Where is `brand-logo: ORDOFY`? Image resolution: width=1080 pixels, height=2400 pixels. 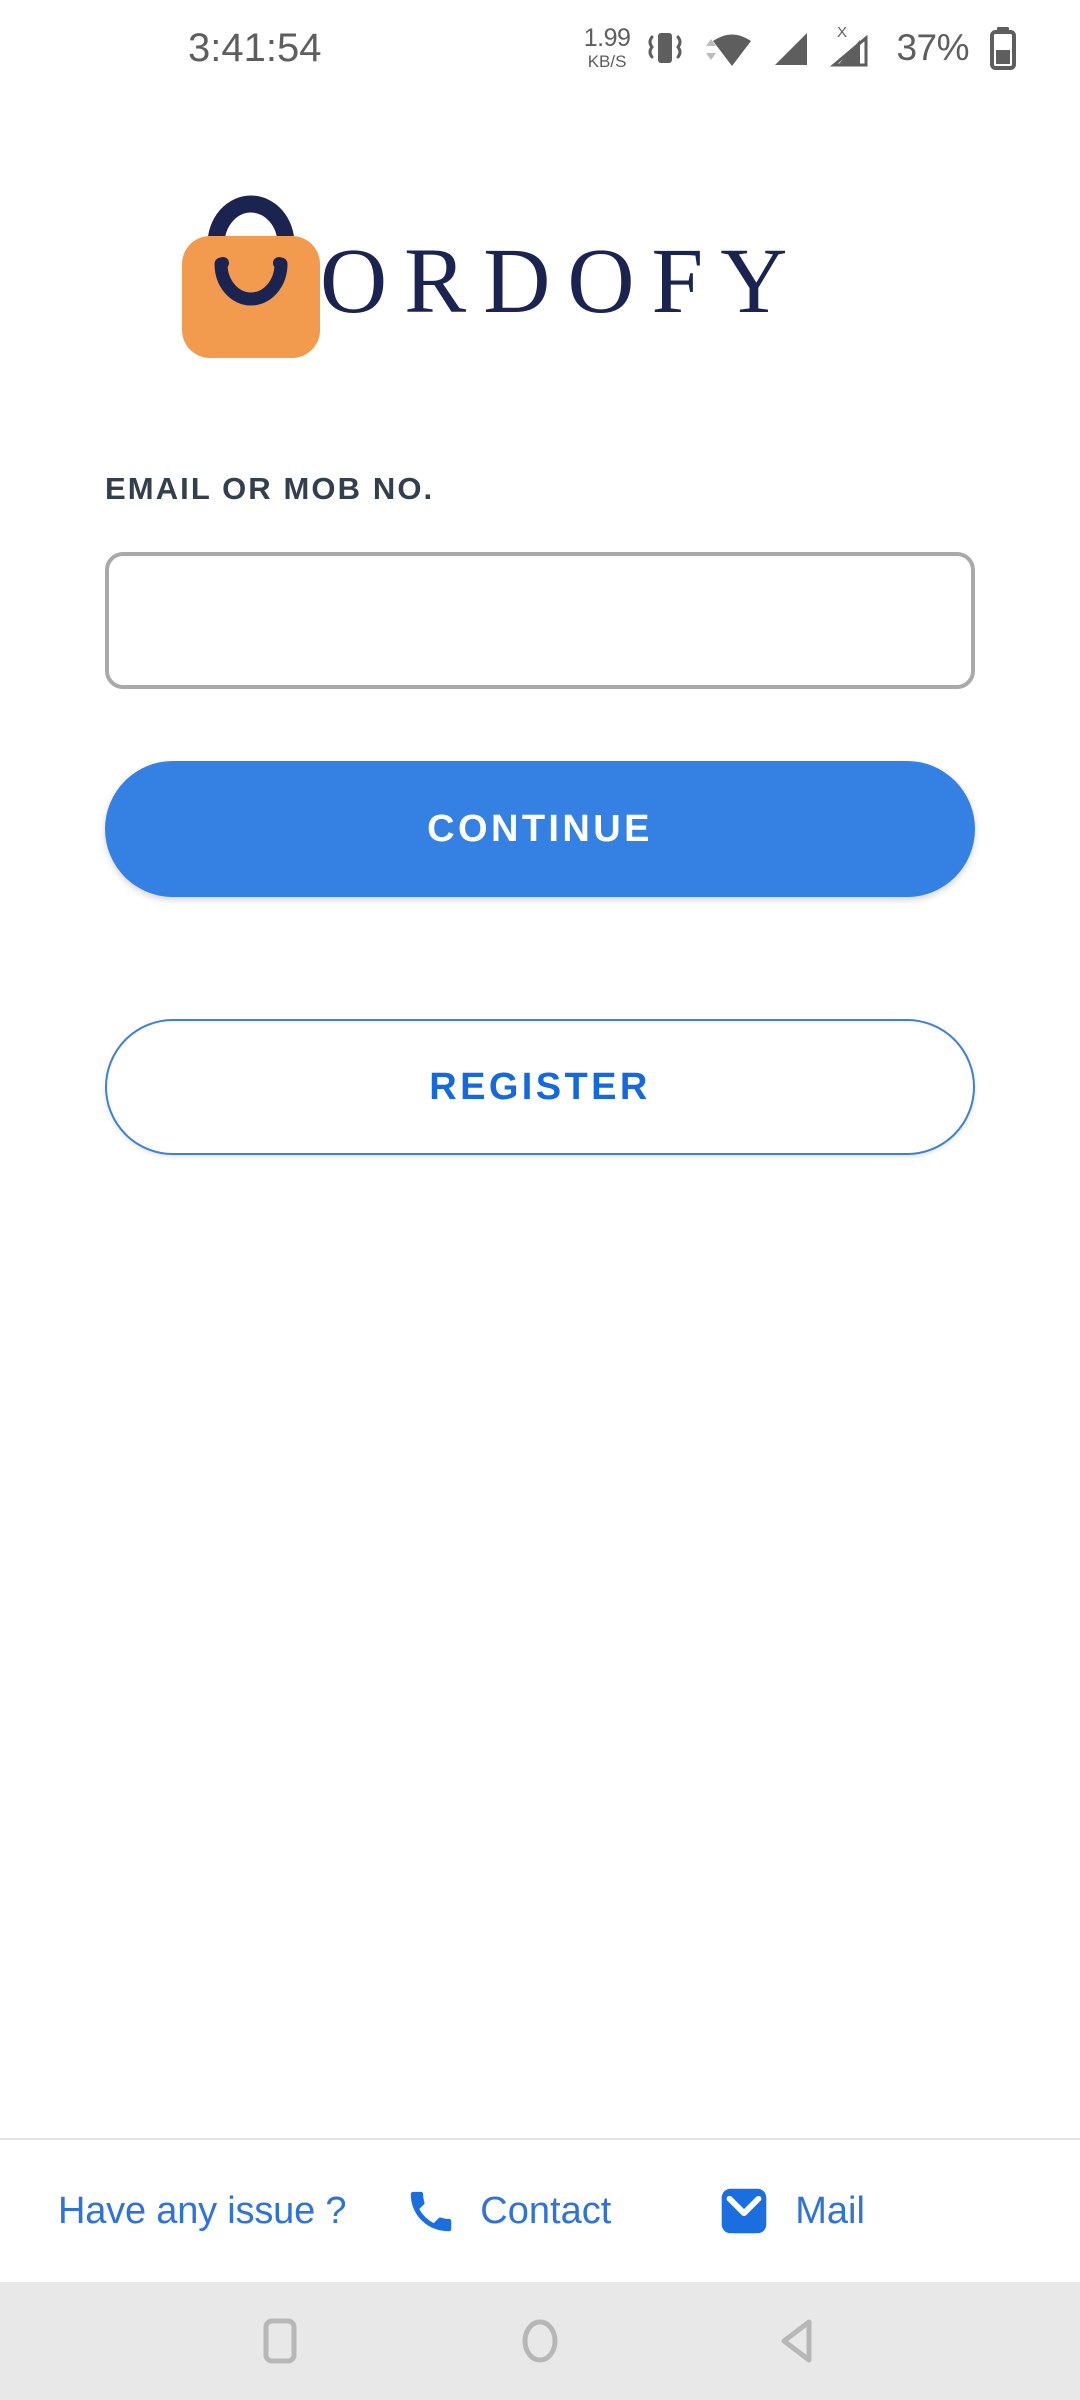
brand-logo: ORDOFY is located at coordinates (540, 268).